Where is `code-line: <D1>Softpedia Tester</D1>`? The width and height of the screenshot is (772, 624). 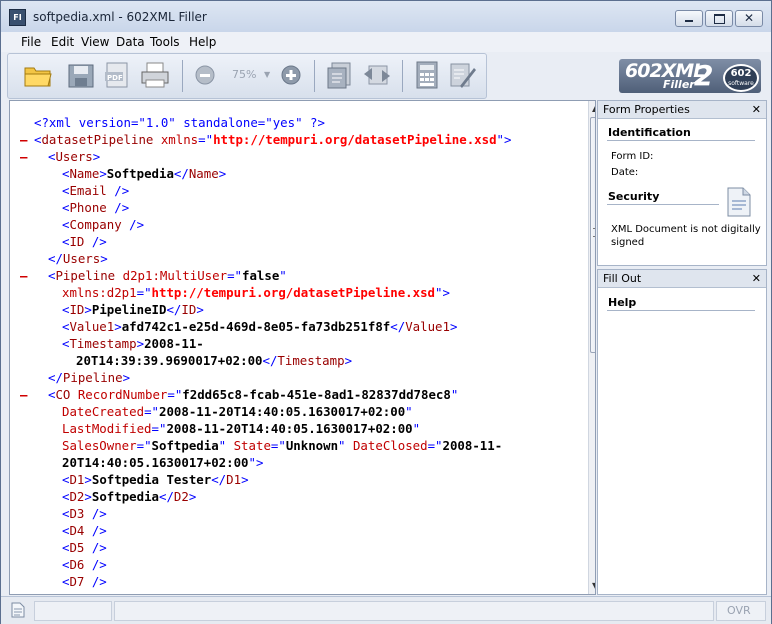
code-line: <D1>Softpedia Tester</D1> is located at coordinates (155, 479).